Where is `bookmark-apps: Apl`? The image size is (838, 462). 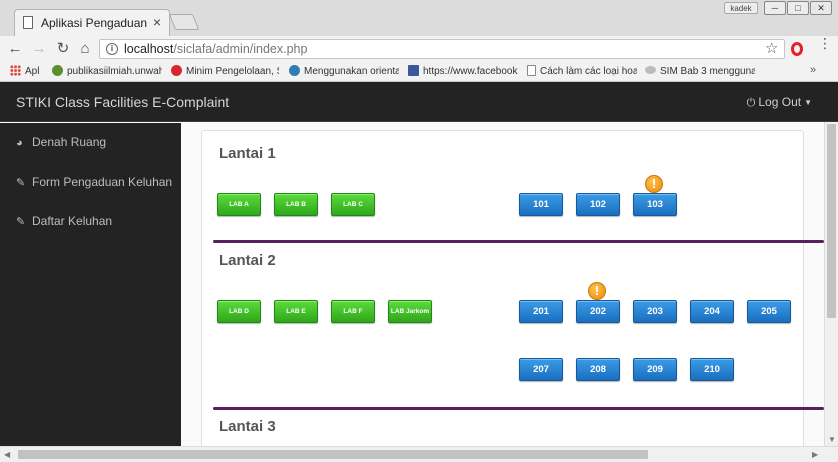 bookmark-apps: Apl is located at coordinates (29, 72).